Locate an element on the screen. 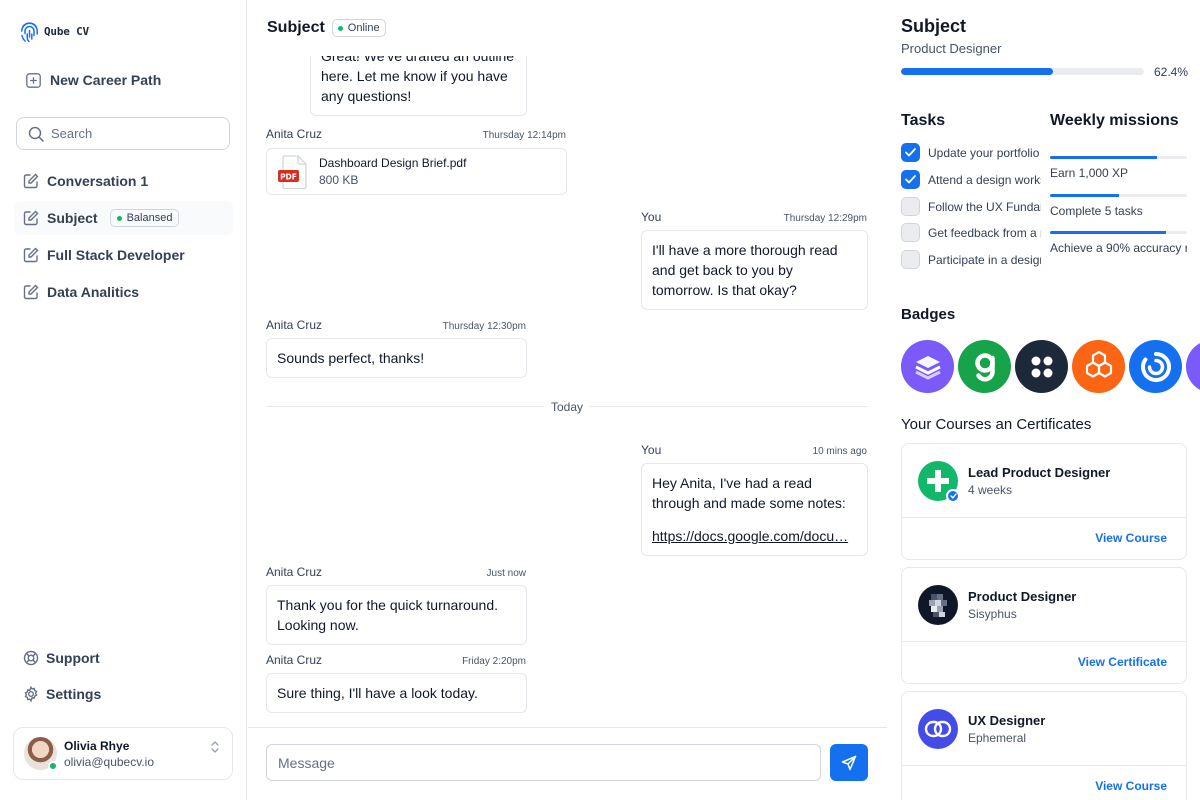 This screenshot has height=800, width=1200. online-status-dot is located at coordinates (53, 766).